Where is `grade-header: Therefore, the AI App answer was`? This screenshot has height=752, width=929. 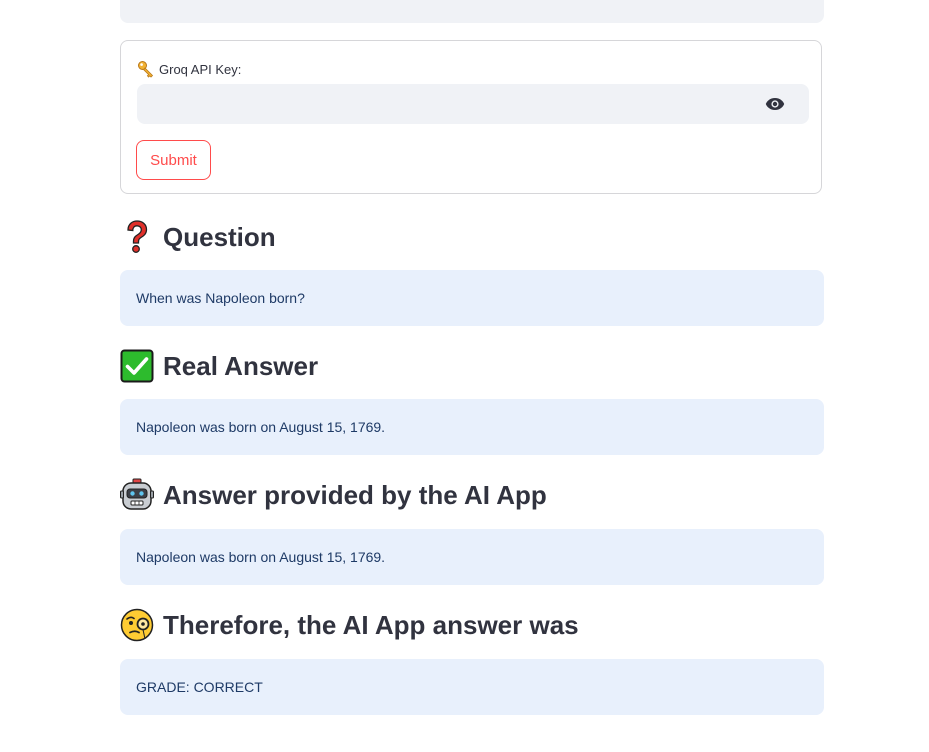
grade-header: Therefore, the AI App answer was is located at coordinates (349, 625).